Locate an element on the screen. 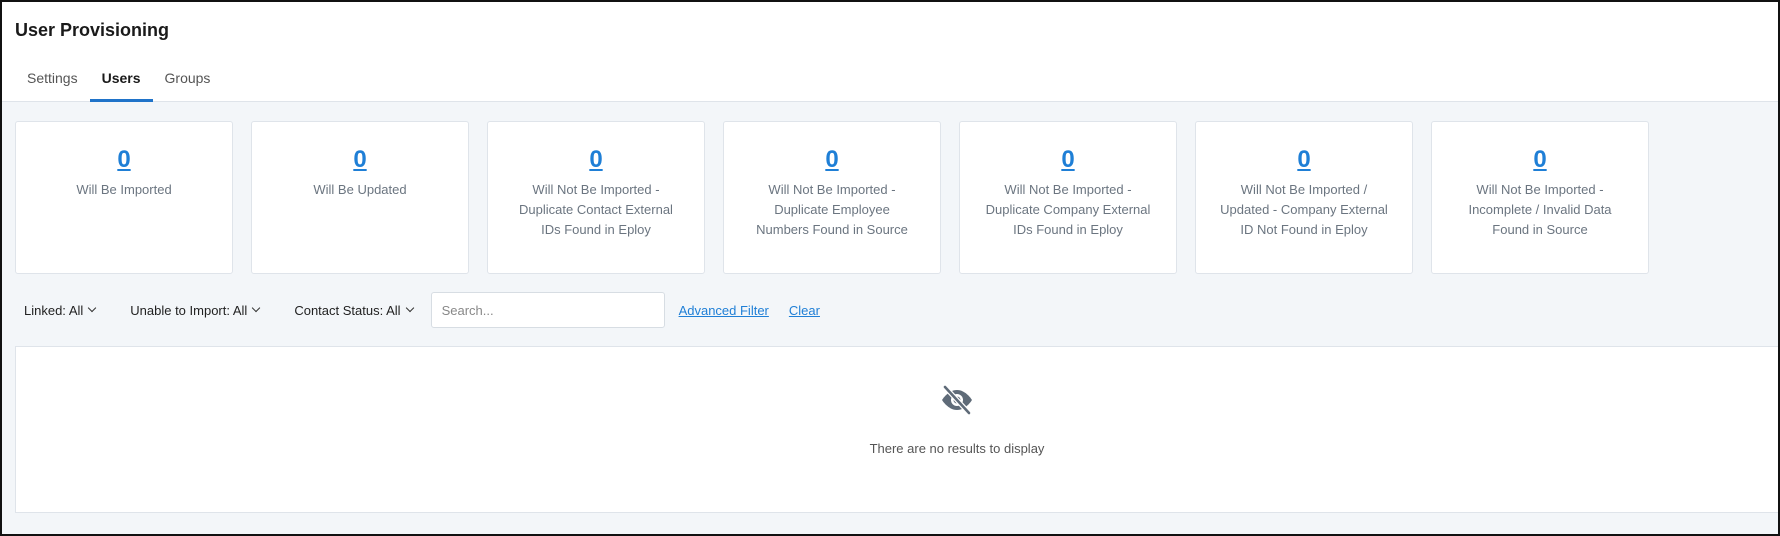 The height and width of the screenshot is (536, 1780). search-input is located at coordinates (547, 310).